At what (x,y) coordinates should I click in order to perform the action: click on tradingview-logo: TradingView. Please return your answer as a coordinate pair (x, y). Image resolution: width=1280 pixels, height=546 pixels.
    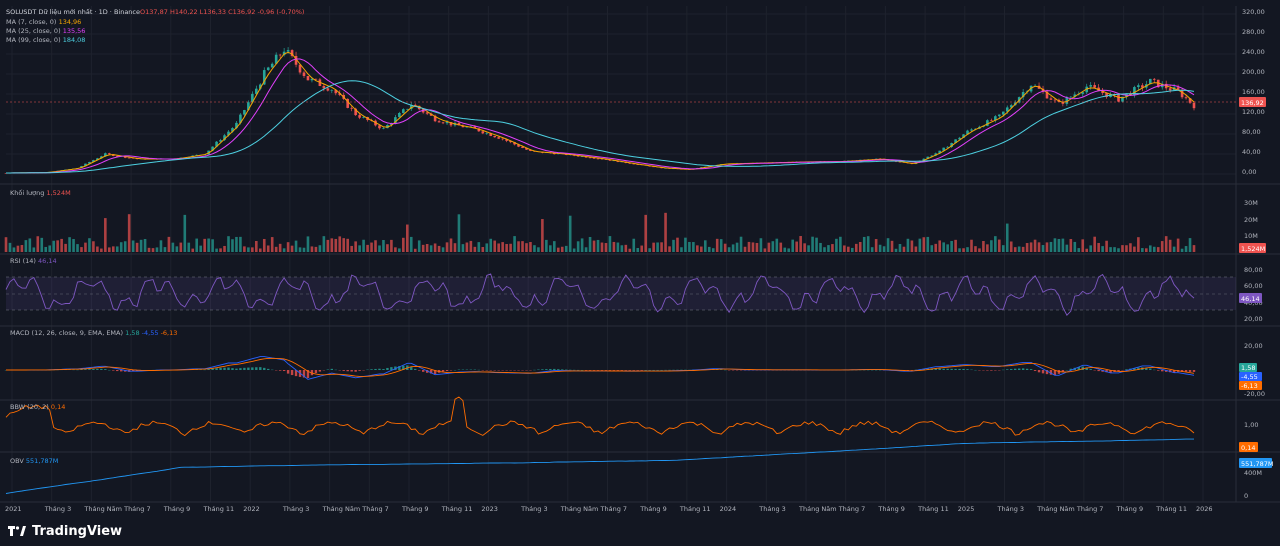
    Looking at the image, I should click on (65, 531).